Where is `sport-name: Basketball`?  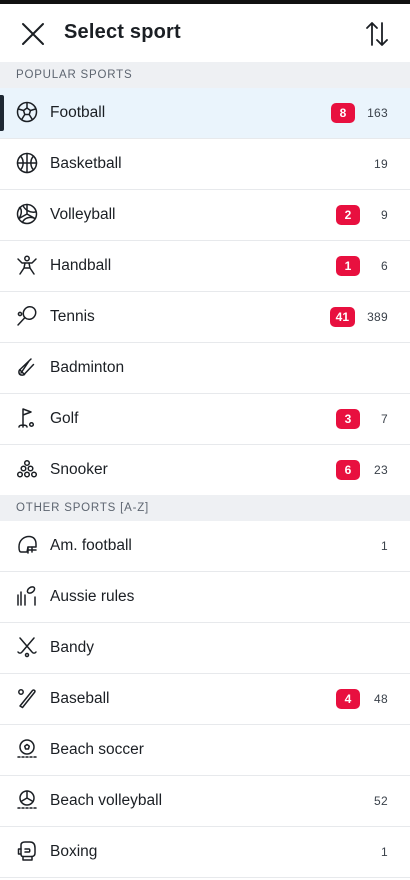
sport-name: Basketball is located at coordinates (86, 163).